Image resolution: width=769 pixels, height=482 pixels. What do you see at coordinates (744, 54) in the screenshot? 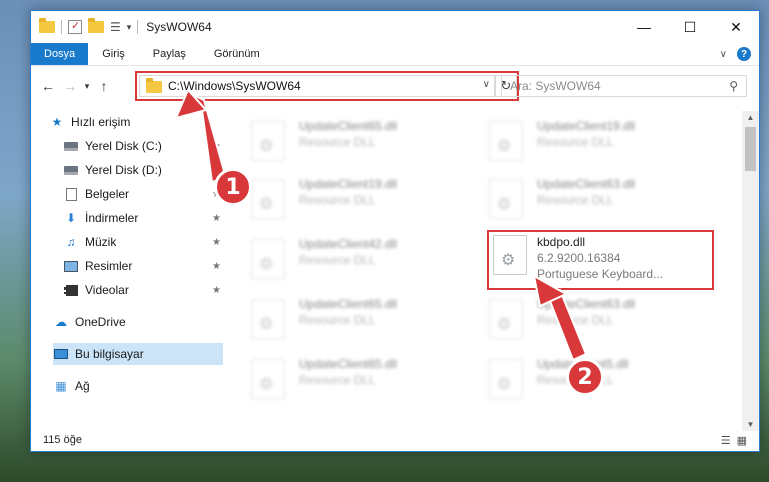
I see `help-icon: ?` at bounding box center [744, 54].